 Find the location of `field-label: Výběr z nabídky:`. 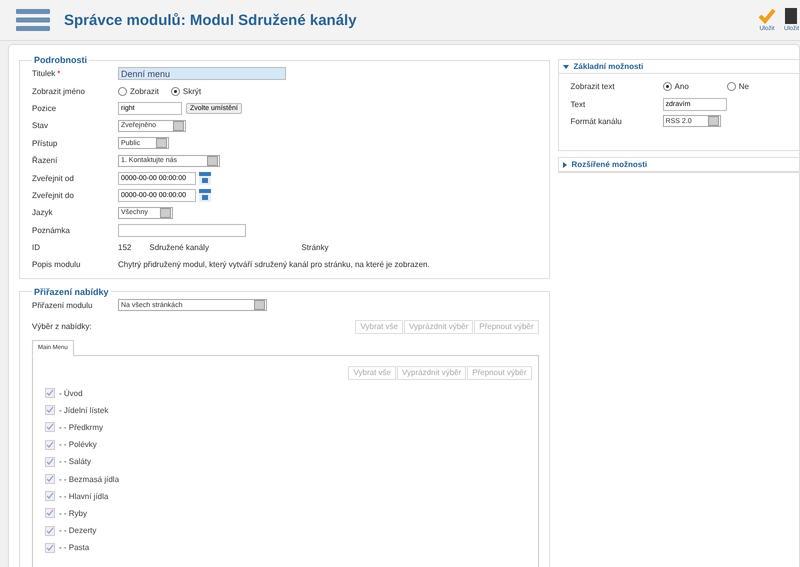

field-label: Výběr z nabídky: is located at coordinates (62, 327).